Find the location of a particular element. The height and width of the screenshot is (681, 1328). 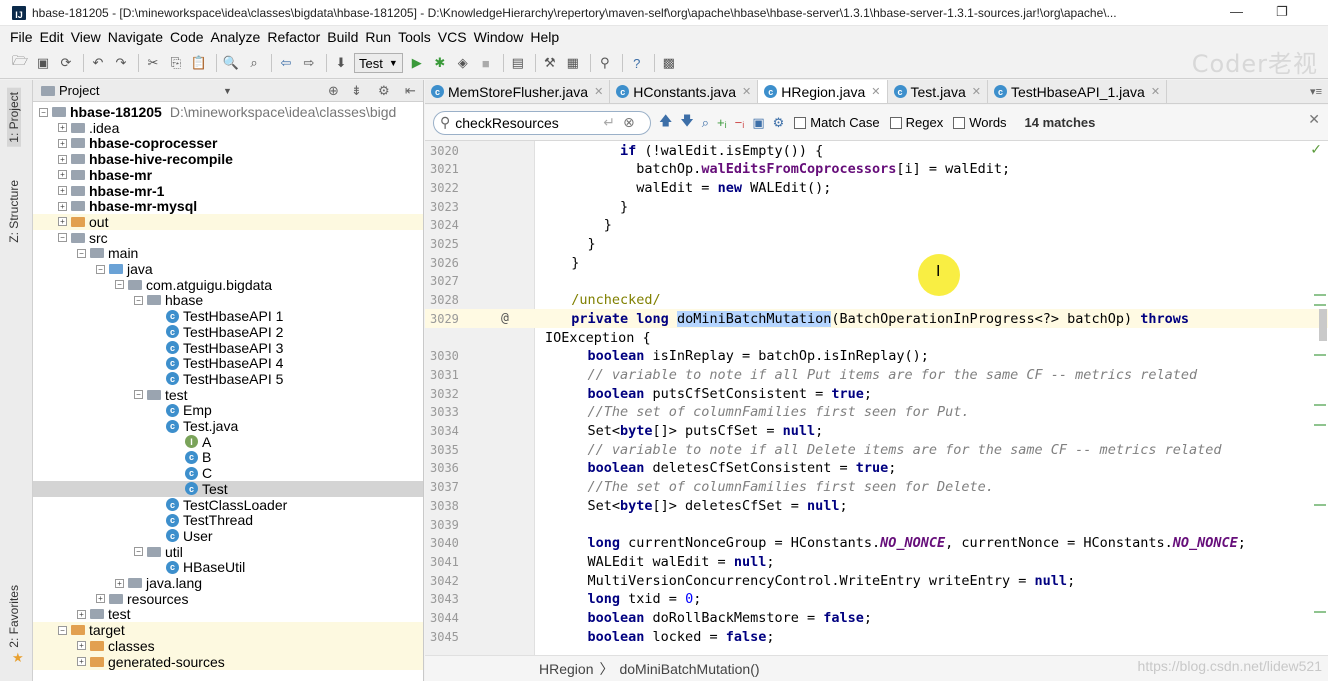

tab-list-icon: ▾≡ is located at coordinates (1316, 91).